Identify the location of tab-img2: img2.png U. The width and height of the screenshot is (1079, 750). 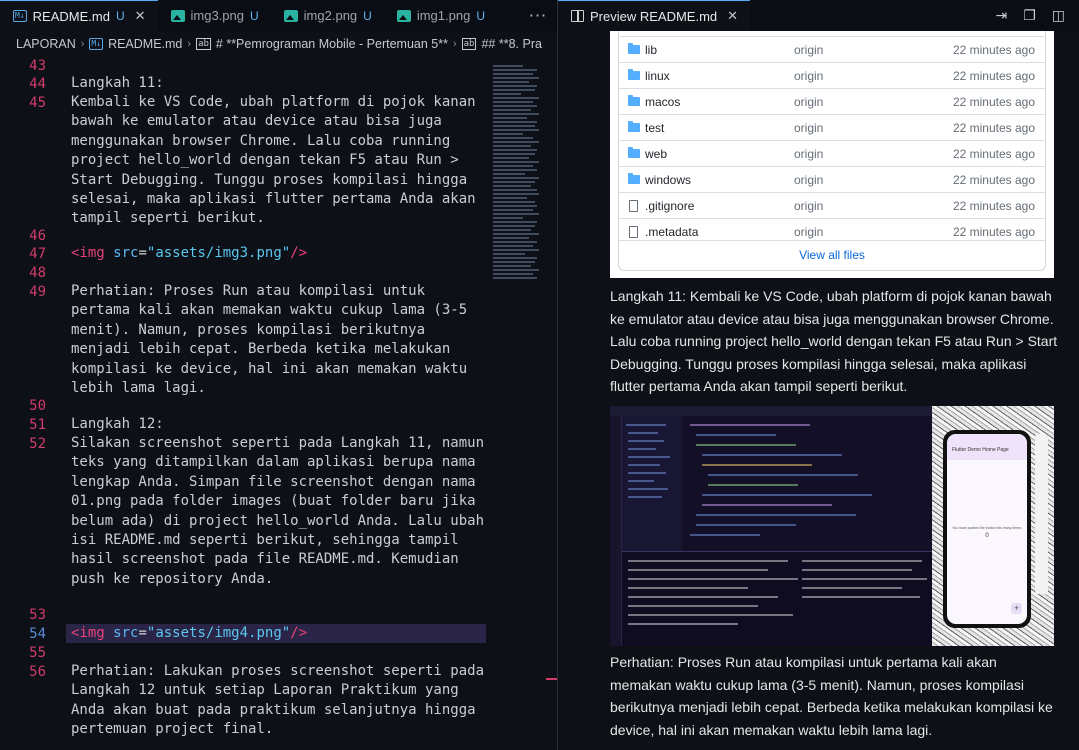
(327, 15).